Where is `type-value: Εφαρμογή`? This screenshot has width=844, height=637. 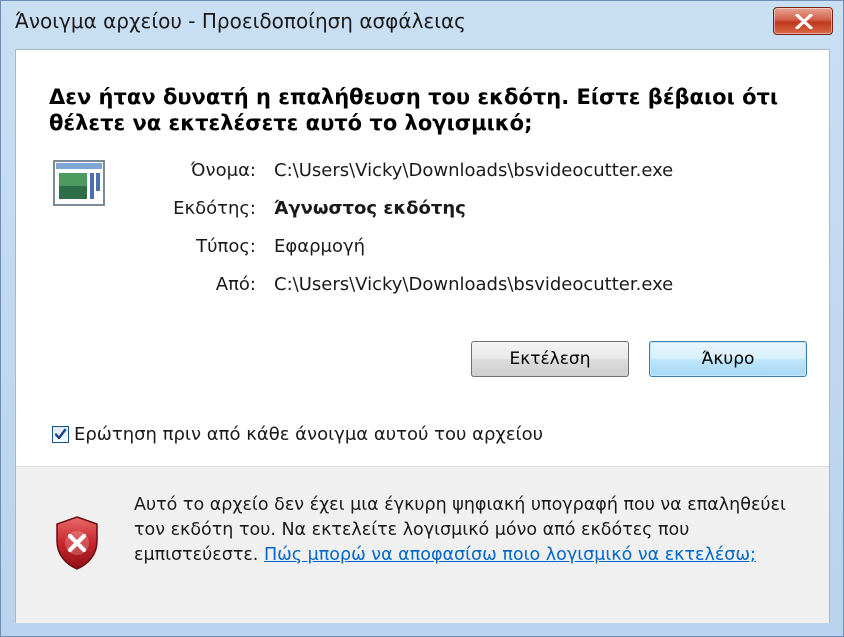 type-value: Εφαρμογή is located at coordinates (320, 246).